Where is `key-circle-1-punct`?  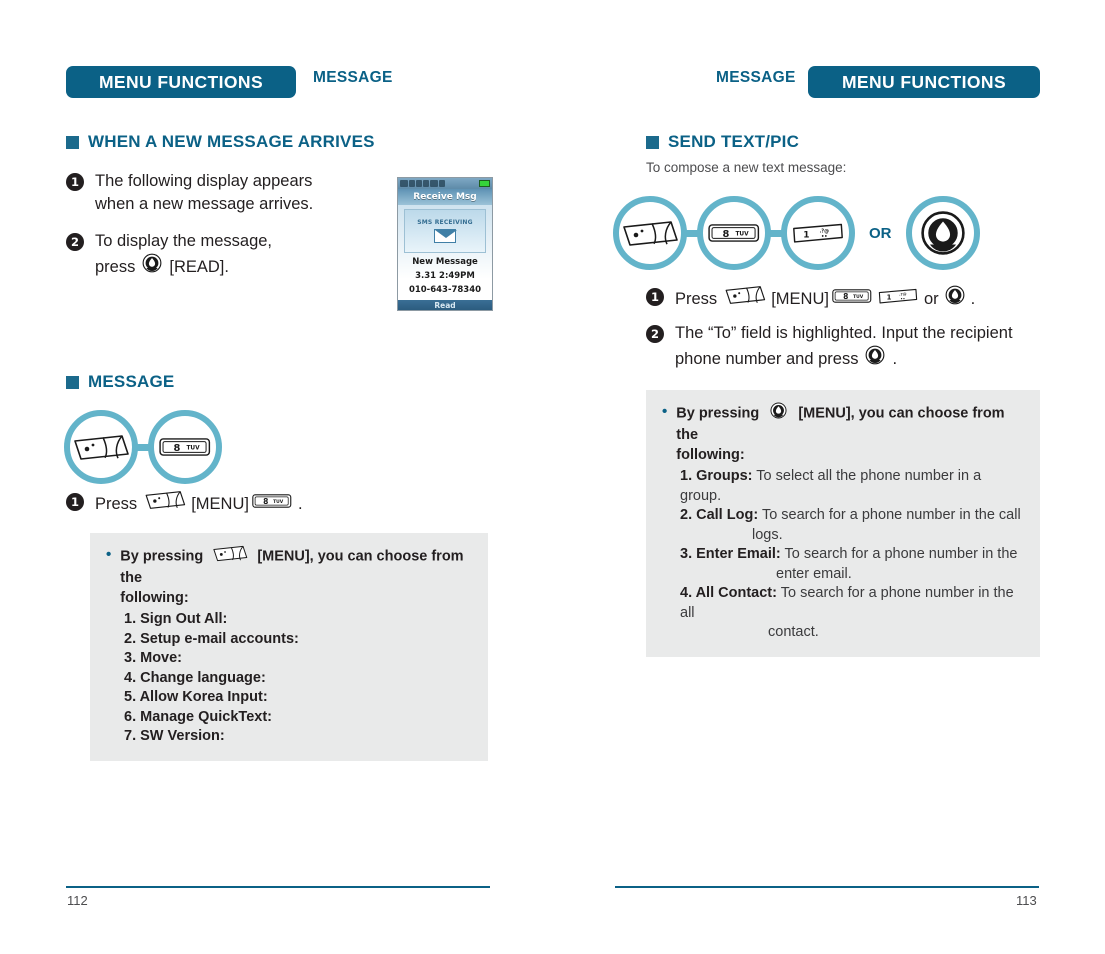 key-circle-1-punct is located at coordinates (818, 233).